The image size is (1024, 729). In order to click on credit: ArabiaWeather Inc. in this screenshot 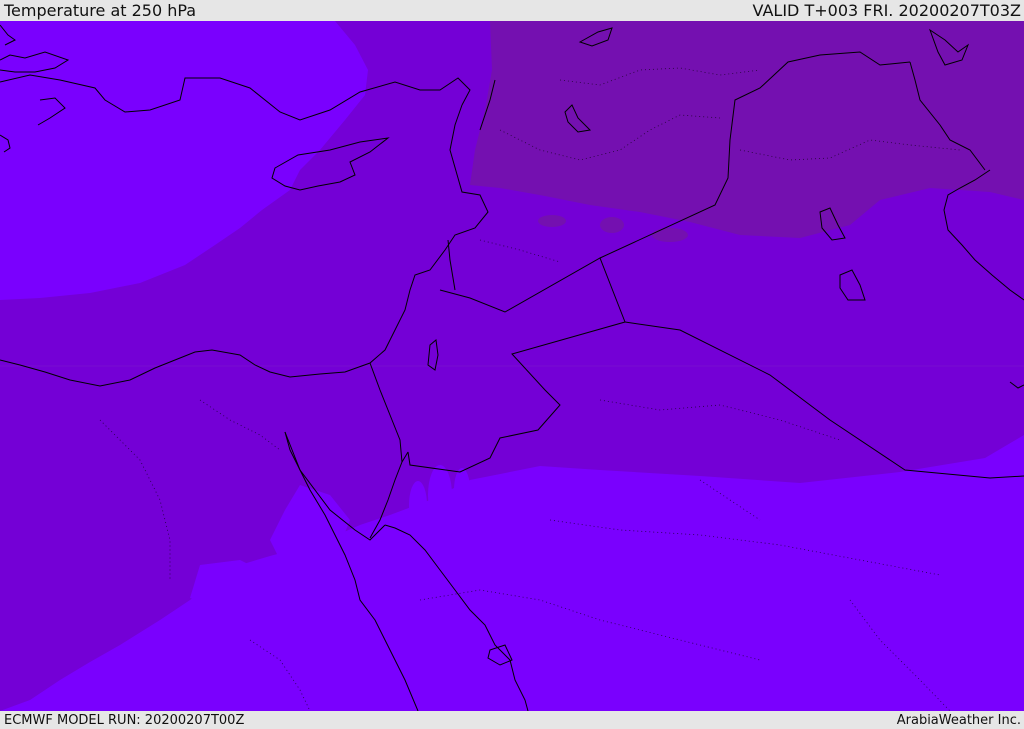, I will do `click(958, 720)`.